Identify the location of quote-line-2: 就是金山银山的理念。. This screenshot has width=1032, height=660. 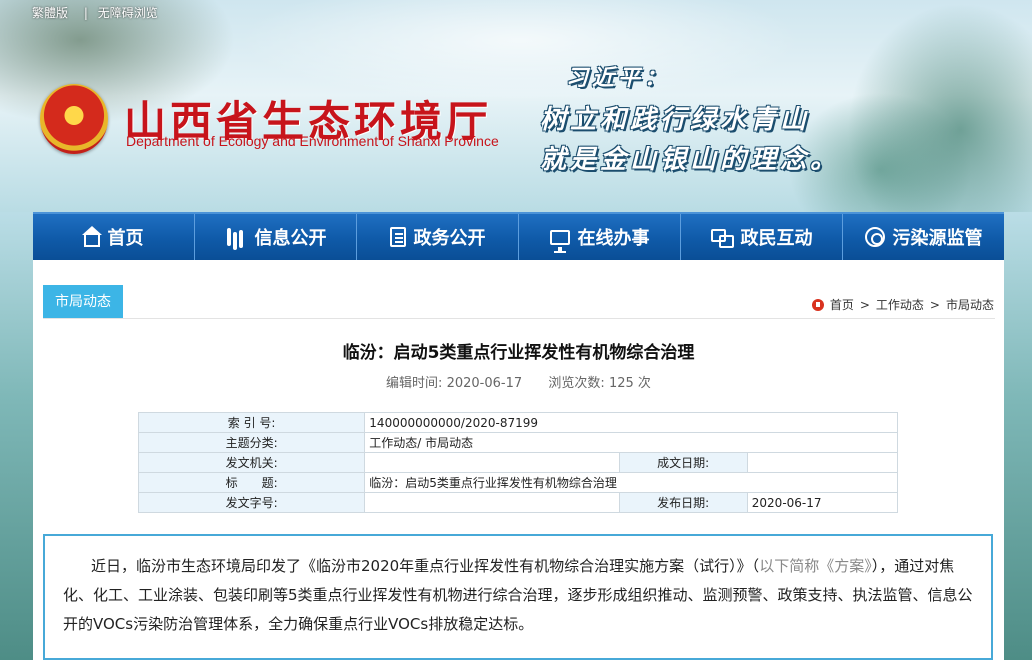
(690, 160).